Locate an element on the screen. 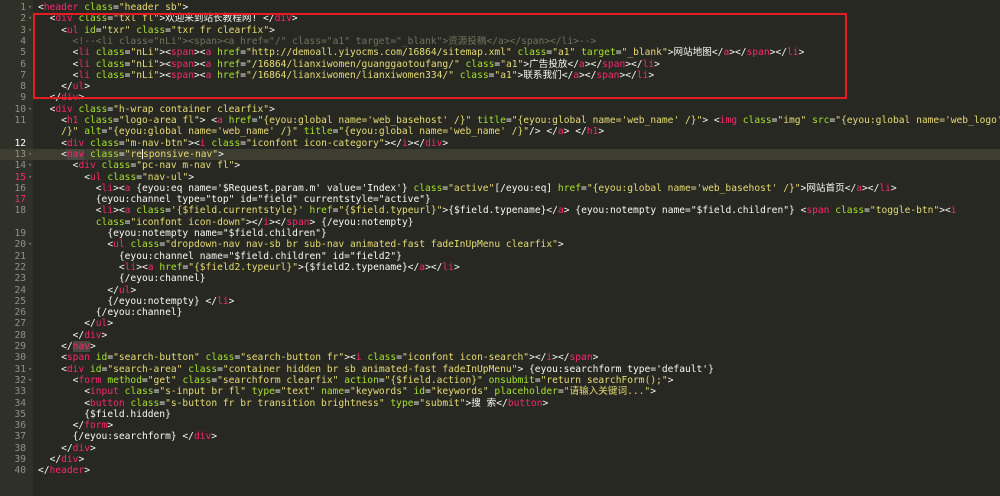  code-token: ul is located at coordinates (72, 30).